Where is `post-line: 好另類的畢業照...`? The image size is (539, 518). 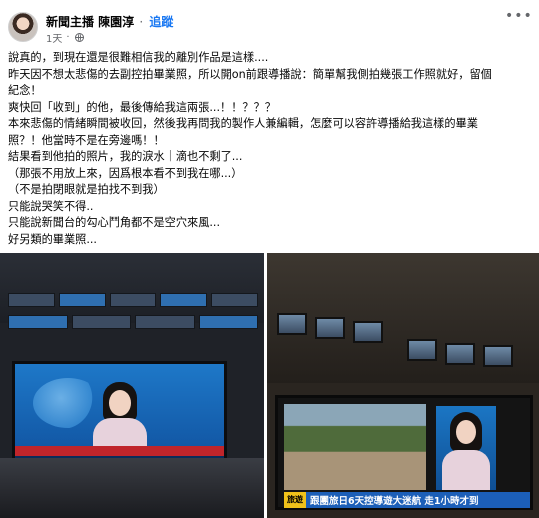 post-line: 好另類的畢業照... is located at coordinates (52, 239).